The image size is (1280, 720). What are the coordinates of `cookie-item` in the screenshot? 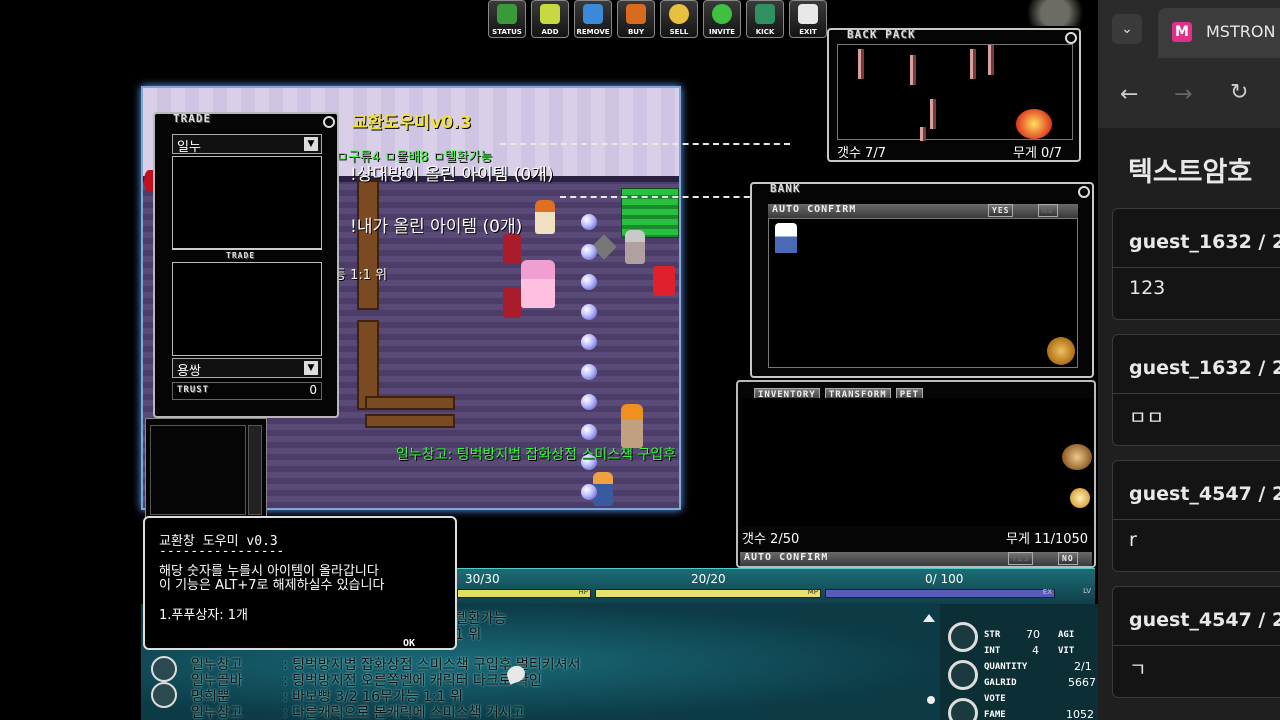 It's located at (1077, 457).